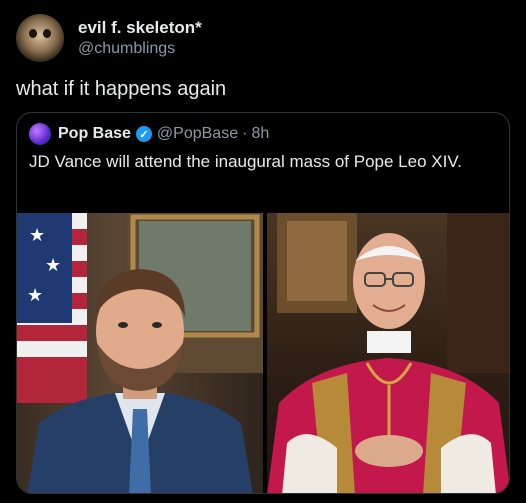  I want to click on quoted-author-handle: @PopBase, so click(197, 134).